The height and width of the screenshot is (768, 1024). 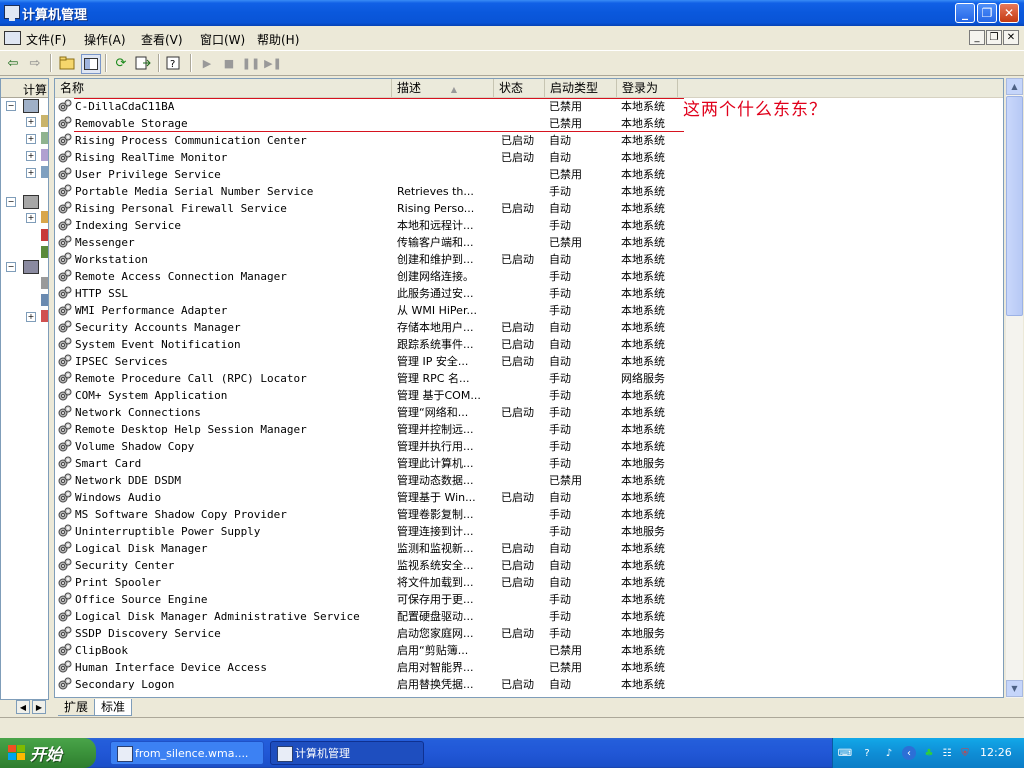 What do you see at coordinates (581, 88) in the screenshot?
I see `column-header-startup-type: 启动类型` at bounding box center [581, 88].